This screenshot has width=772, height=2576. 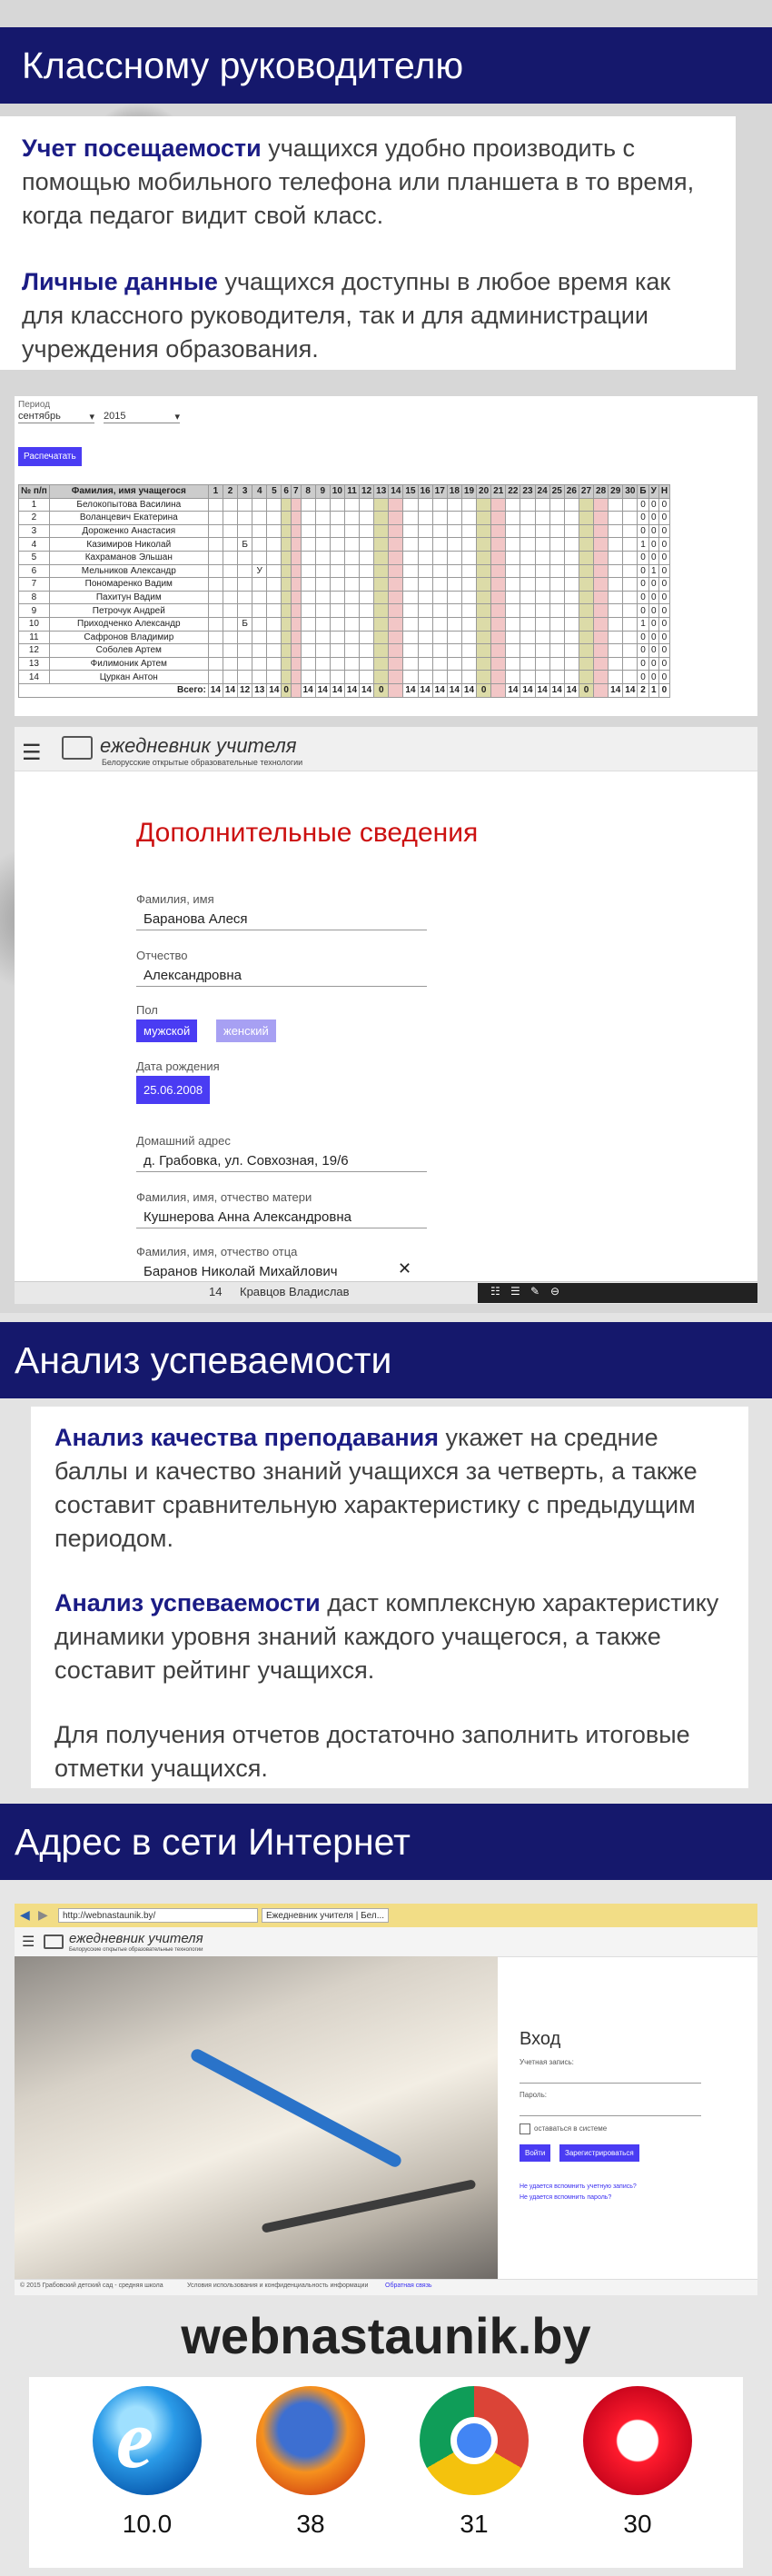 I want to click on print-button: Распечатать, so click(x=50, y=457).